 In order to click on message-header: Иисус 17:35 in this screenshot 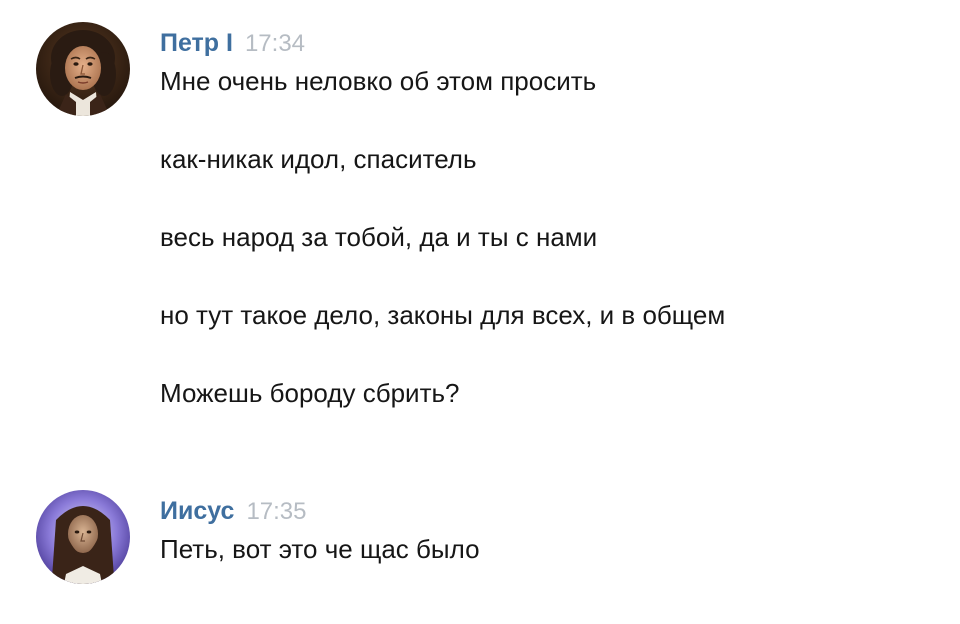, I will do `click(550, 511)`.